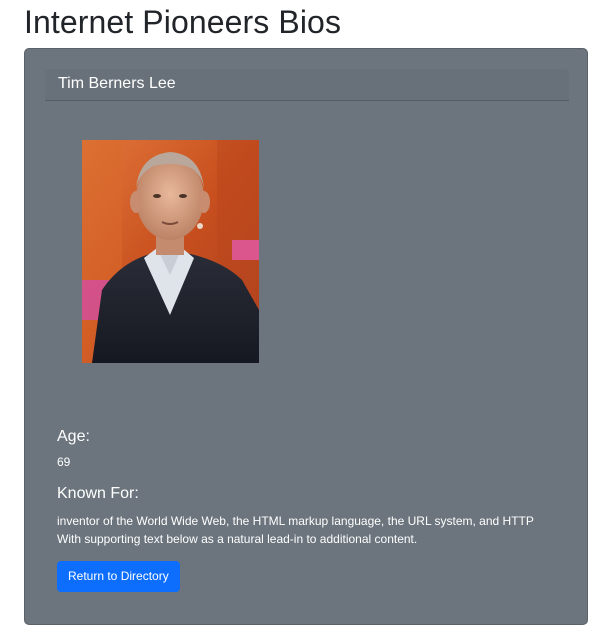 Image resolution: width=614 pixels, height=634 pixels. Describe the element at coordinates (183, 22) in the screenshot. I see `page-title: Internet Pioneers Bios` at that location.